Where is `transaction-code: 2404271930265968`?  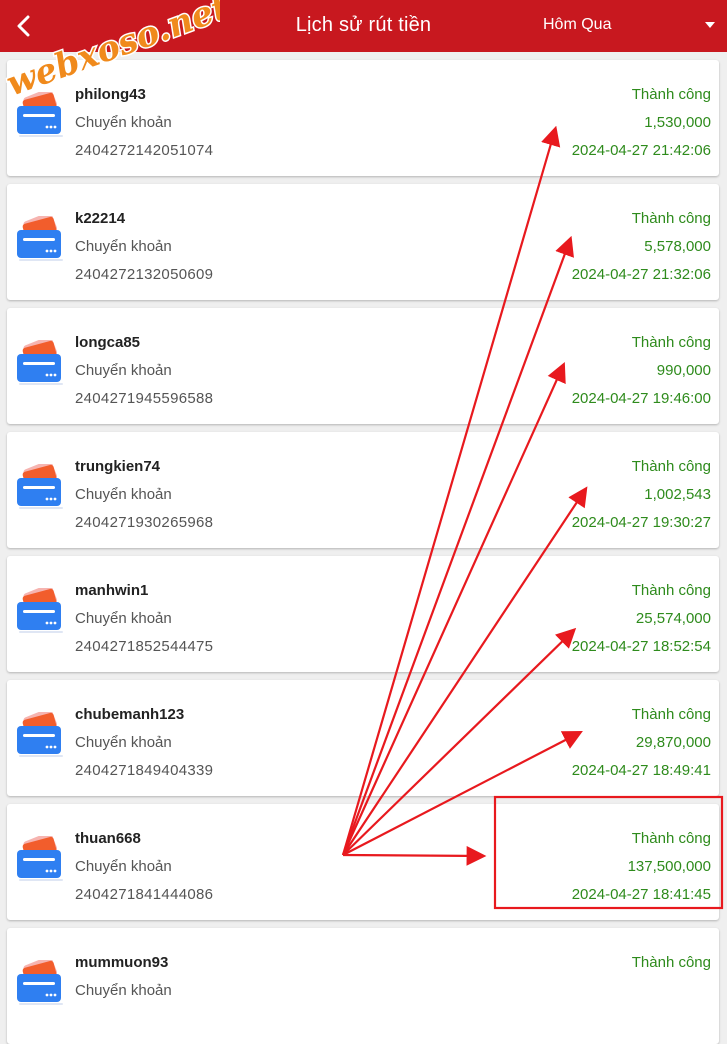
transaction-code: 2404271930265968 is located at coordinates (144, 522).